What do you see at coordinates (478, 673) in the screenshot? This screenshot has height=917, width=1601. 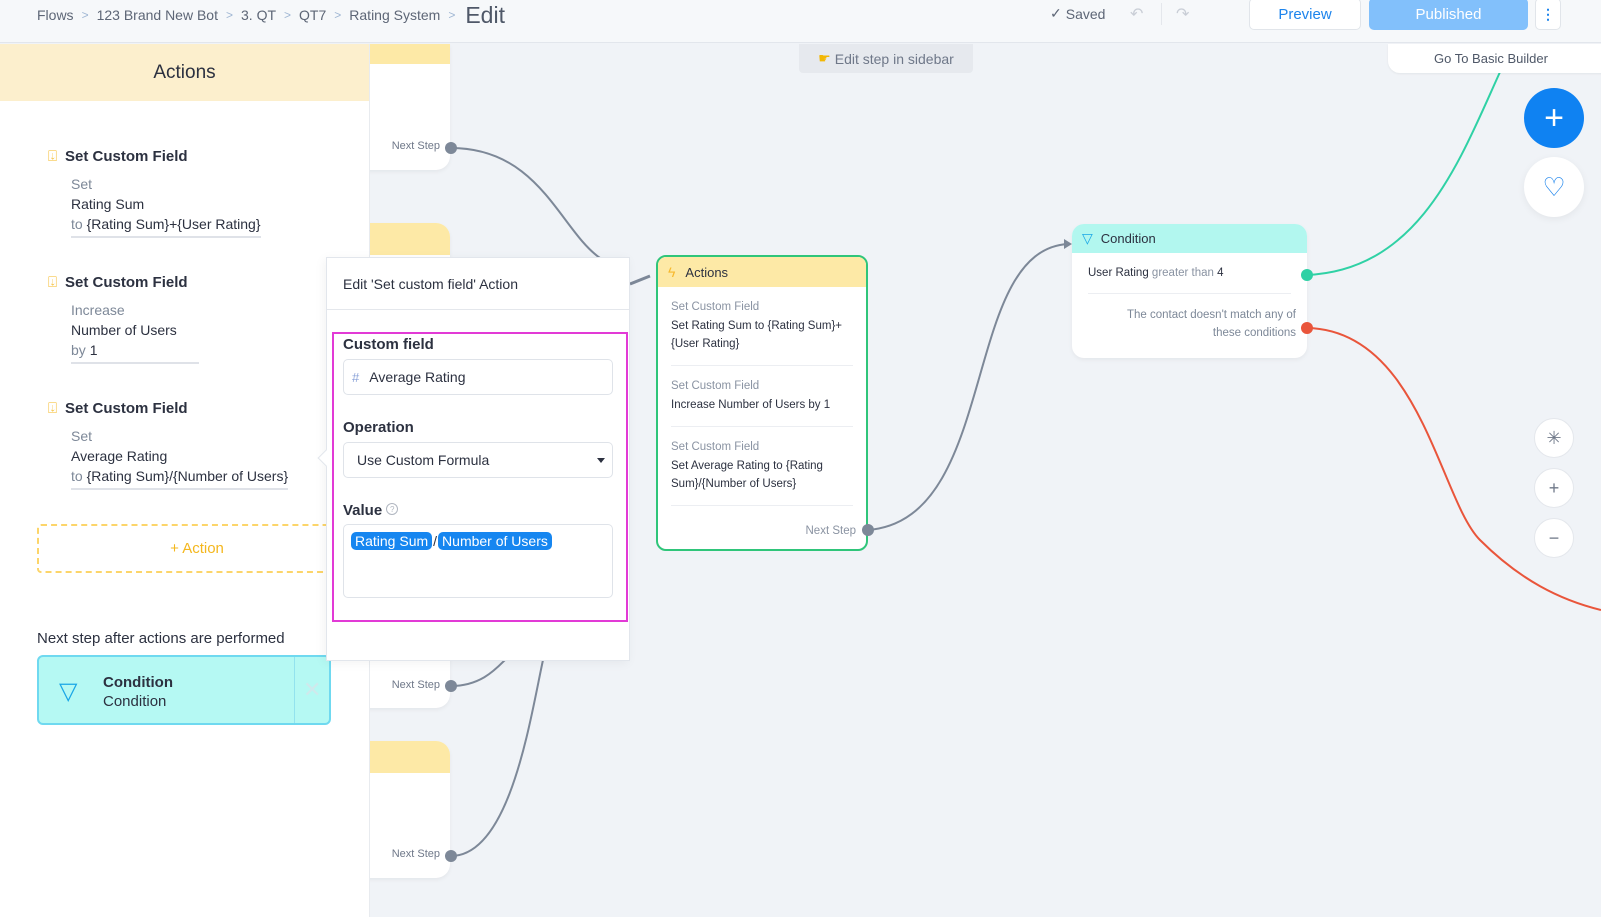 I see `wire-mid-to-actions` at bounding box center [478, 673].